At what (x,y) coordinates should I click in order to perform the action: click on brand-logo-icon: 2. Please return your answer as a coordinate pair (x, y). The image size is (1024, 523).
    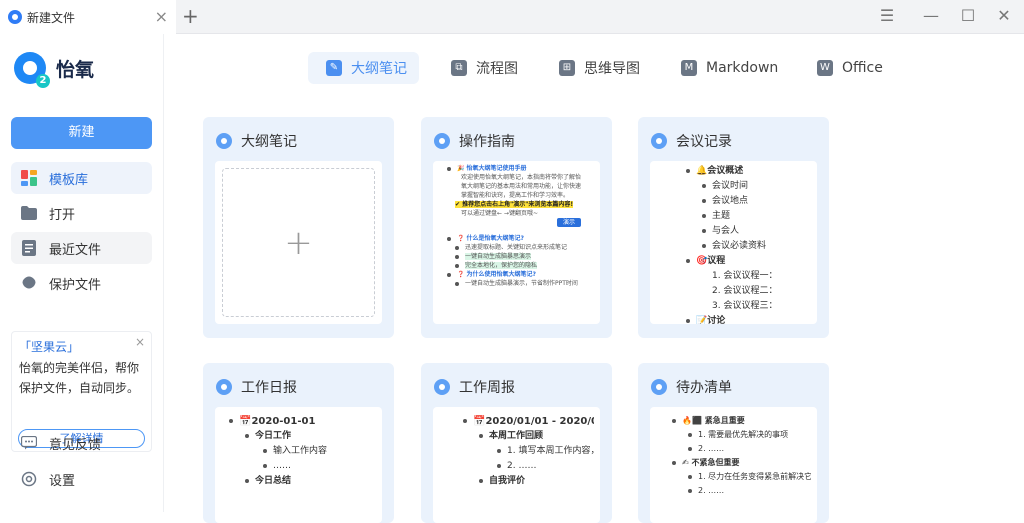
    Looking at the image, I should click on (32, 70).